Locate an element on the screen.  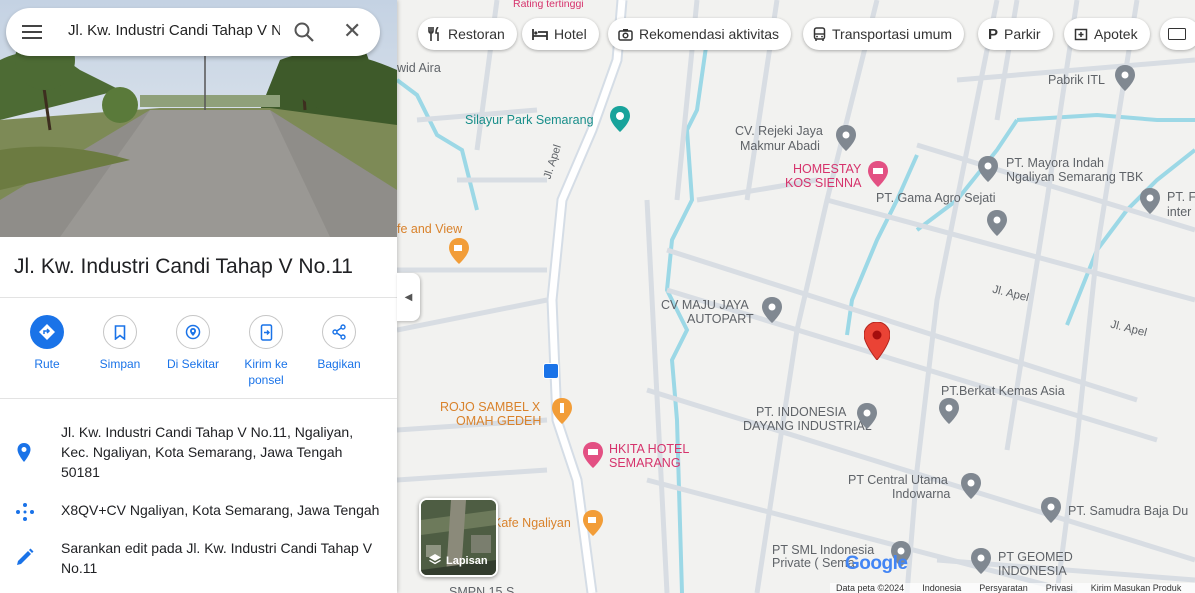
map-label-central-1: PT Central Utama is located at coordinates (898, 480).